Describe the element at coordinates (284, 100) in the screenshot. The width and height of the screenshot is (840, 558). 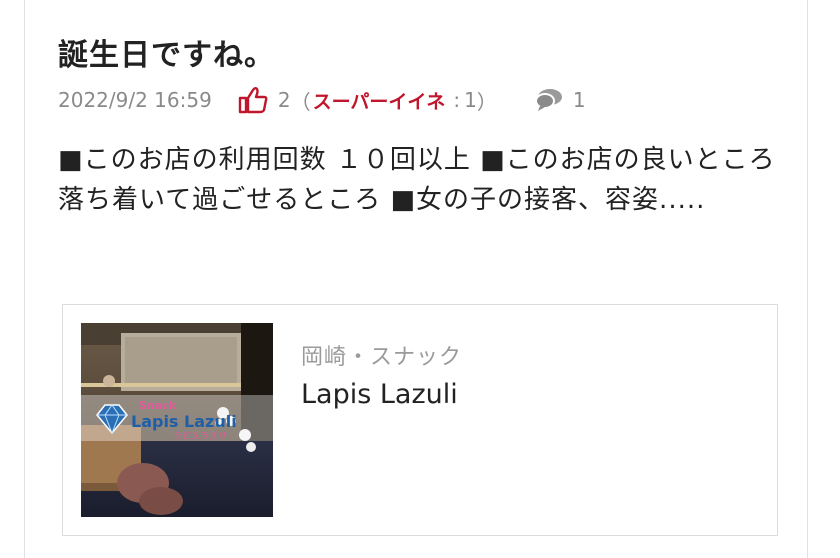
I see `like-count: 2` at that location.